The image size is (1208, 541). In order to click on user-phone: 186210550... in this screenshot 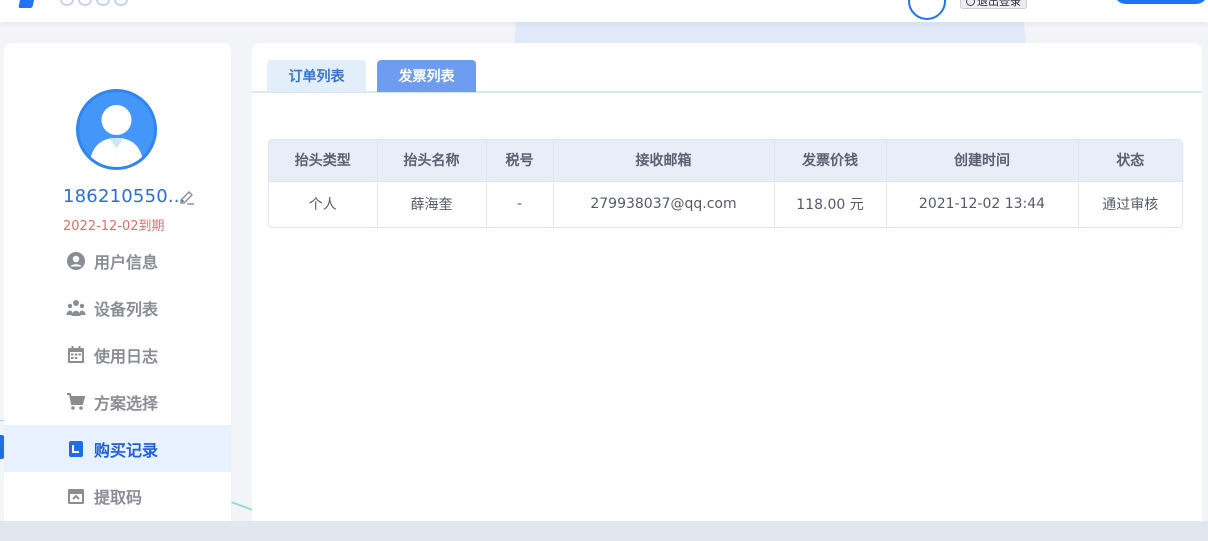, I will do `click(124, 196)`.